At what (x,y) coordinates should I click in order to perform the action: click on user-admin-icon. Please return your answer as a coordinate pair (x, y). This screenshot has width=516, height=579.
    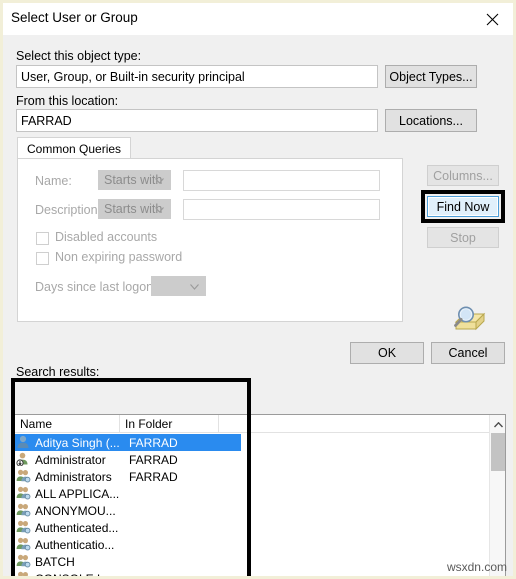
    Looking at the image, I should click on (24, 459).